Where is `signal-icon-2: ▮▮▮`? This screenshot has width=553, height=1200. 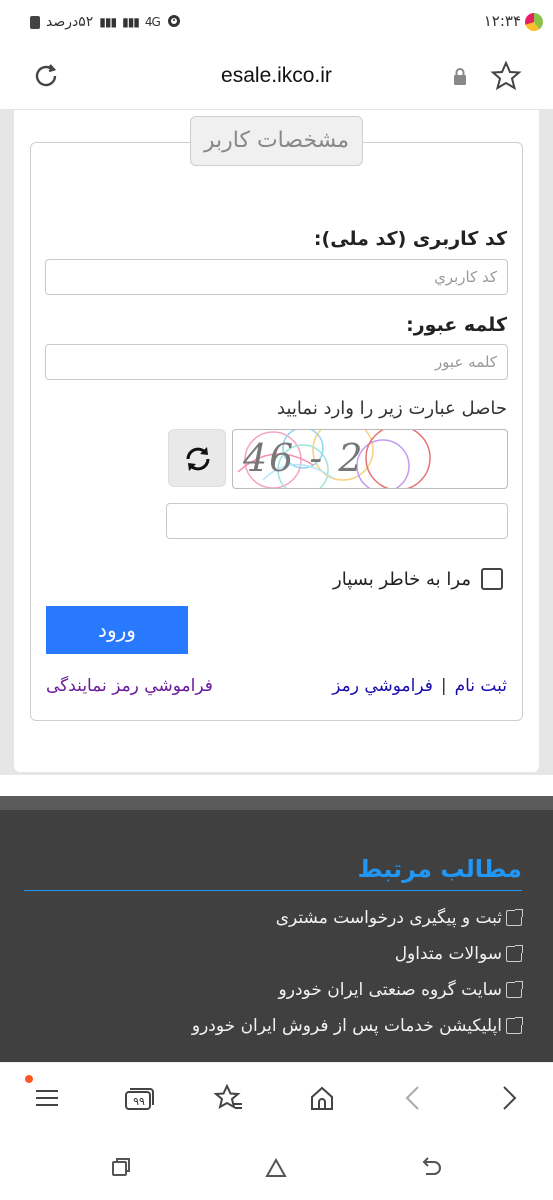
signal-icon-2: ▮▮▮ is located at coordinates (108, 22).